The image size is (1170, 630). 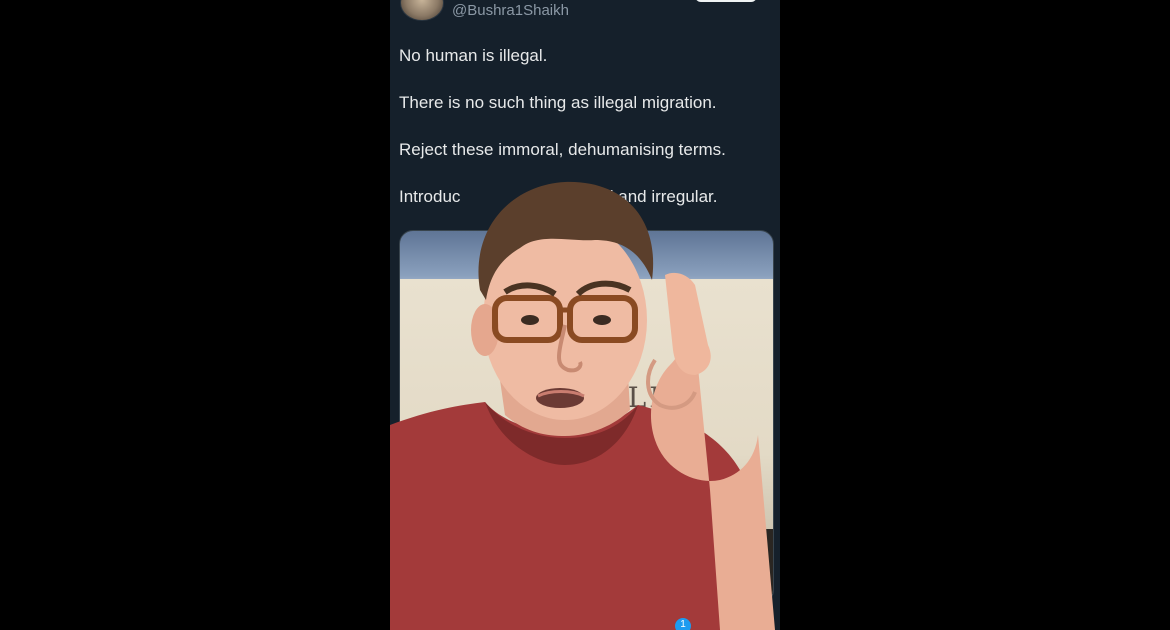 I want to click on notification-badge: 1, so click(x=683, y=624).